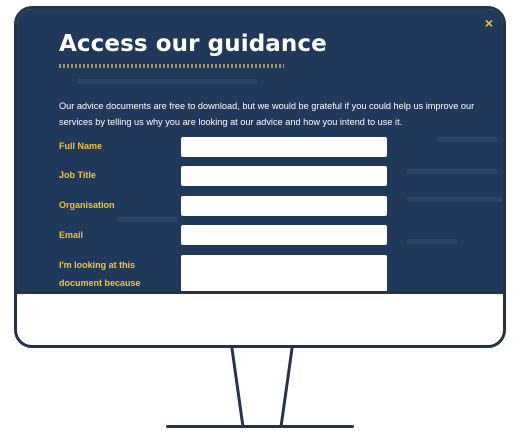  What do you see at coordinates (284, 176) in the screenshot?
I see `job-title-input` at bounding box center [284, 176].